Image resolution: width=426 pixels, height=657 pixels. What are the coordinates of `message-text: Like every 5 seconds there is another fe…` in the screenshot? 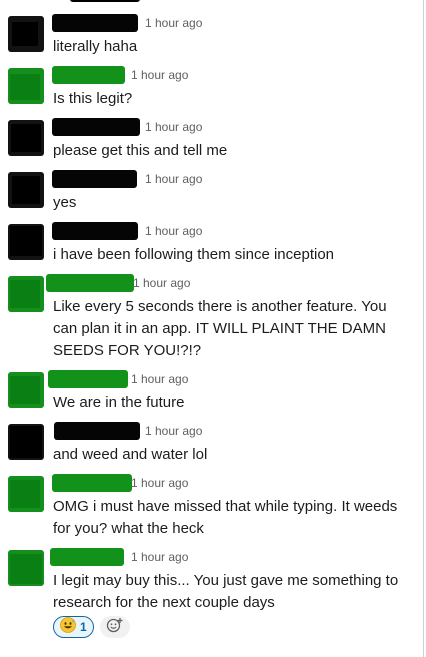 It's located at (220, 328).